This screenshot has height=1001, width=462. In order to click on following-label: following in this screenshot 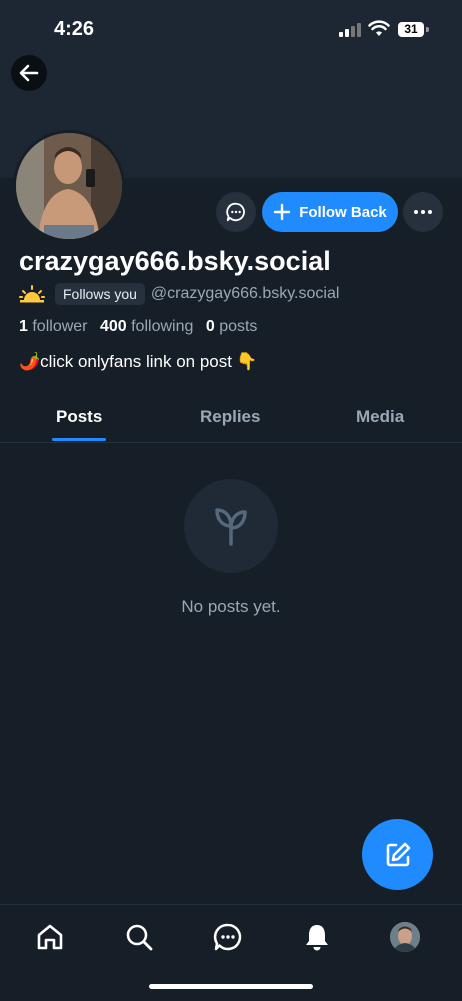, I will do `click(162, 326)`.